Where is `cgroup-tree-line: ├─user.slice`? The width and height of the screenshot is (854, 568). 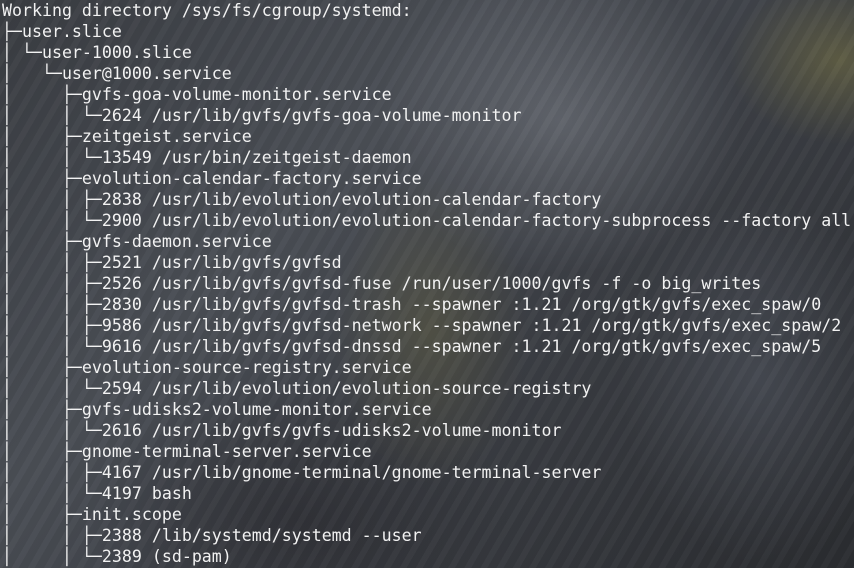 cgroup-tree-line: ├─user.slice is located at coordinates (62, 31).